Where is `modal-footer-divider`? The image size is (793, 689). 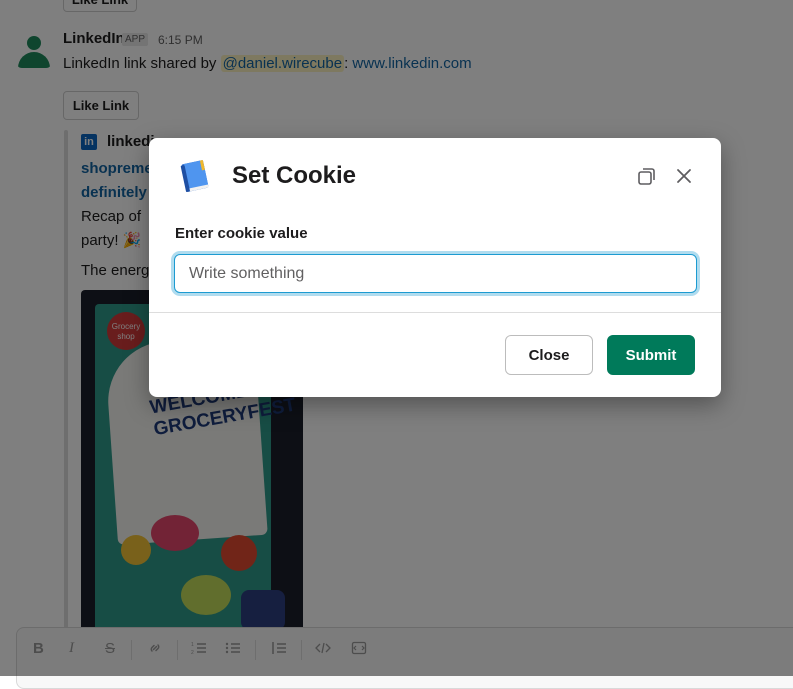 modal-footer-divider is located at coordinates (435, 312).